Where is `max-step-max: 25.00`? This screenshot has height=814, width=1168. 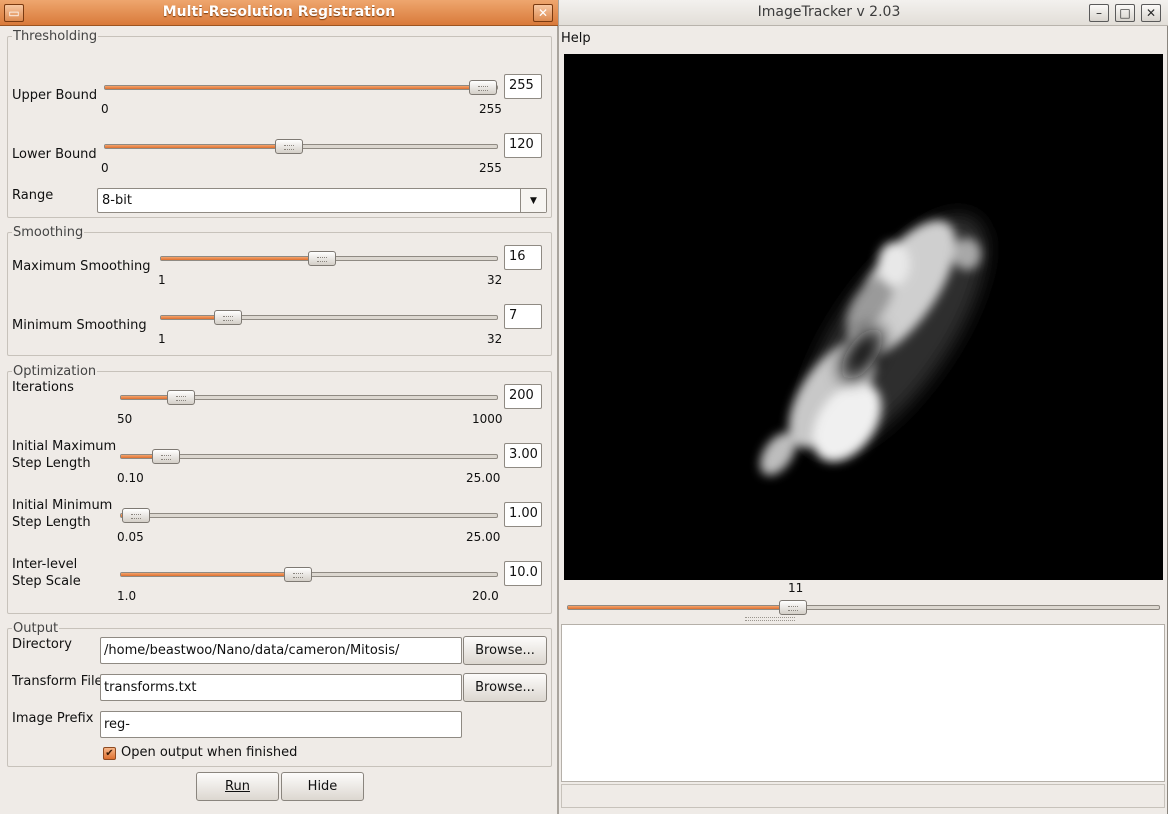 max-step-max: 25.00 is located at coordinates (483, 478).